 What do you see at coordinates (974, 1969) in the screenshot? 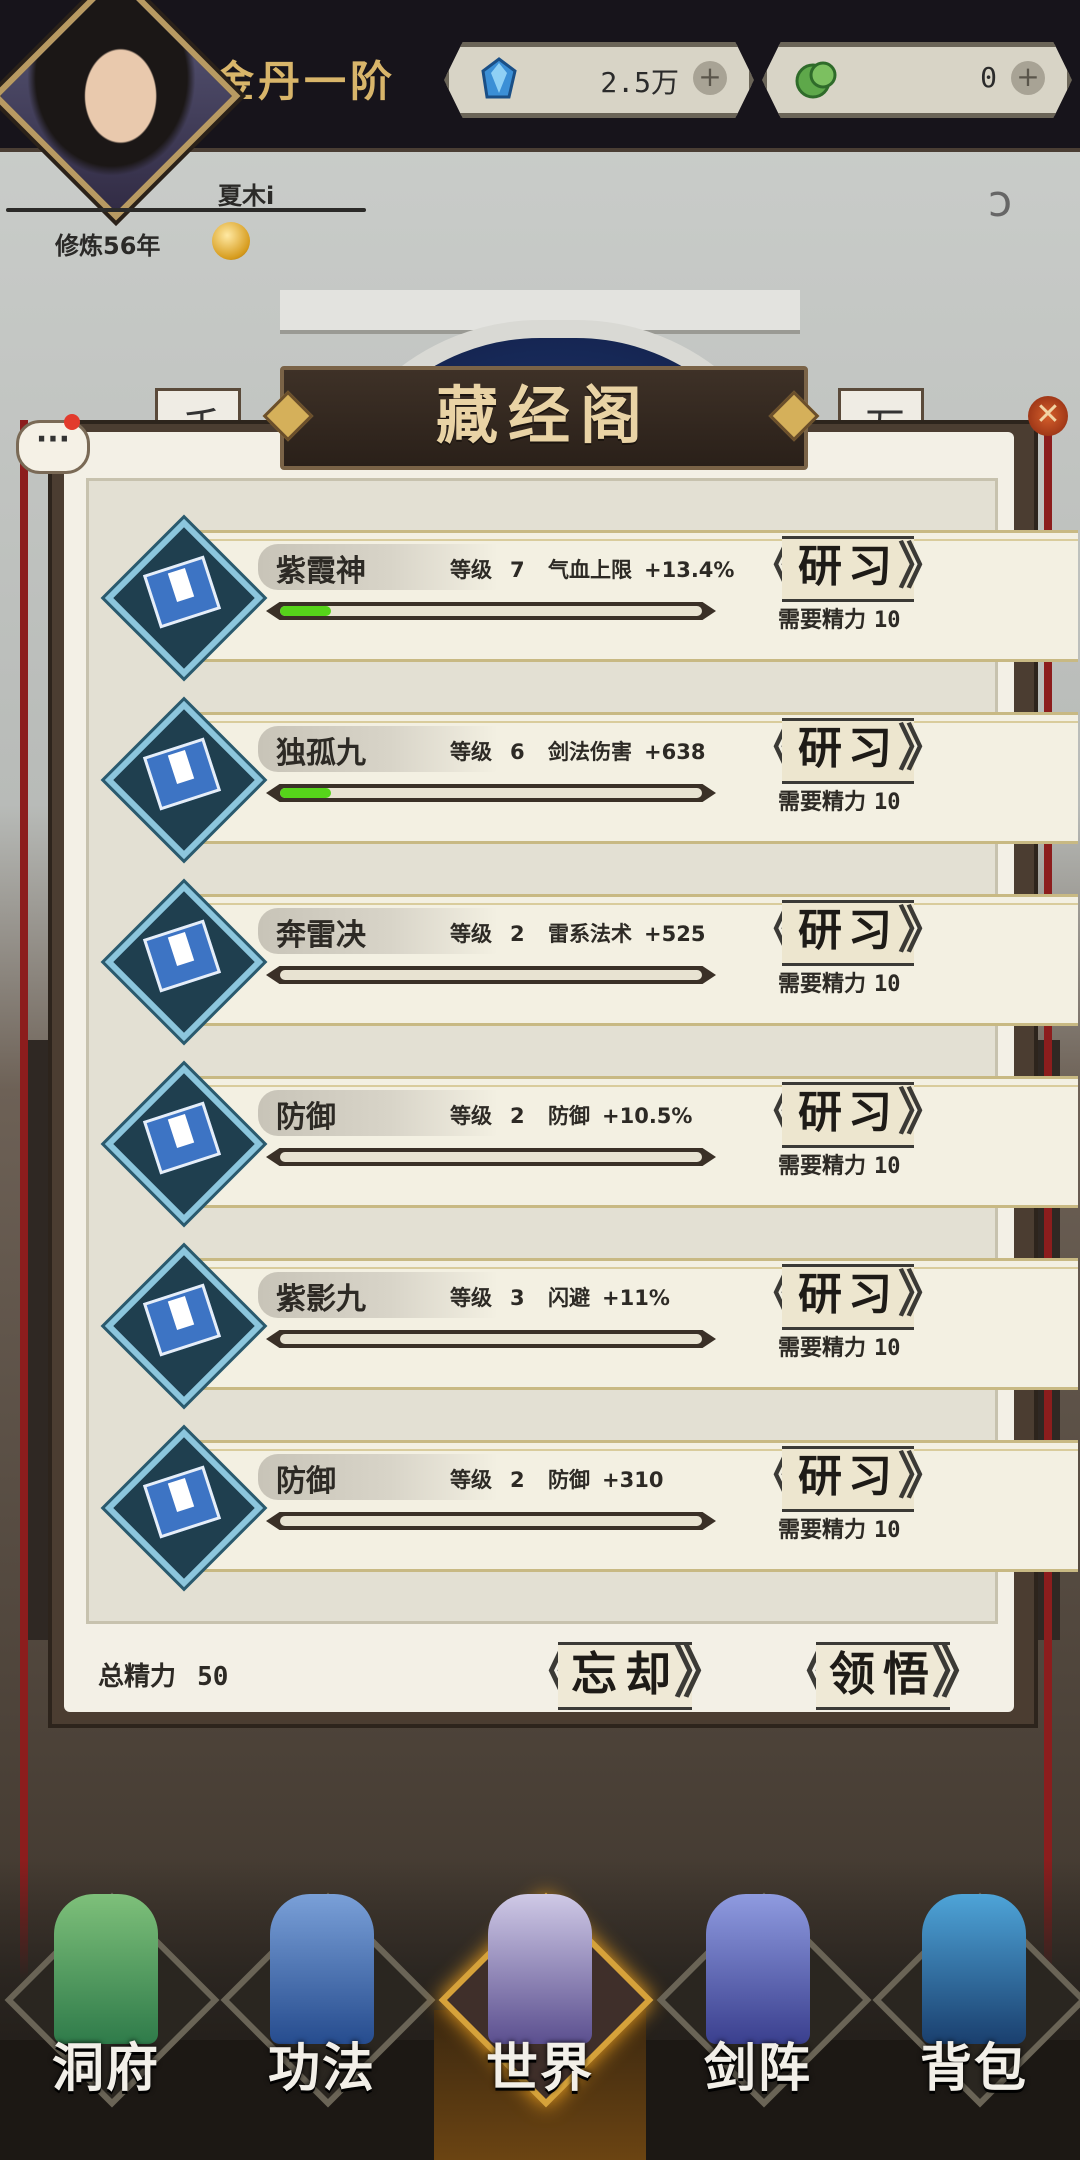
I see `backpack-icon` at bounding box center [974, 1969].